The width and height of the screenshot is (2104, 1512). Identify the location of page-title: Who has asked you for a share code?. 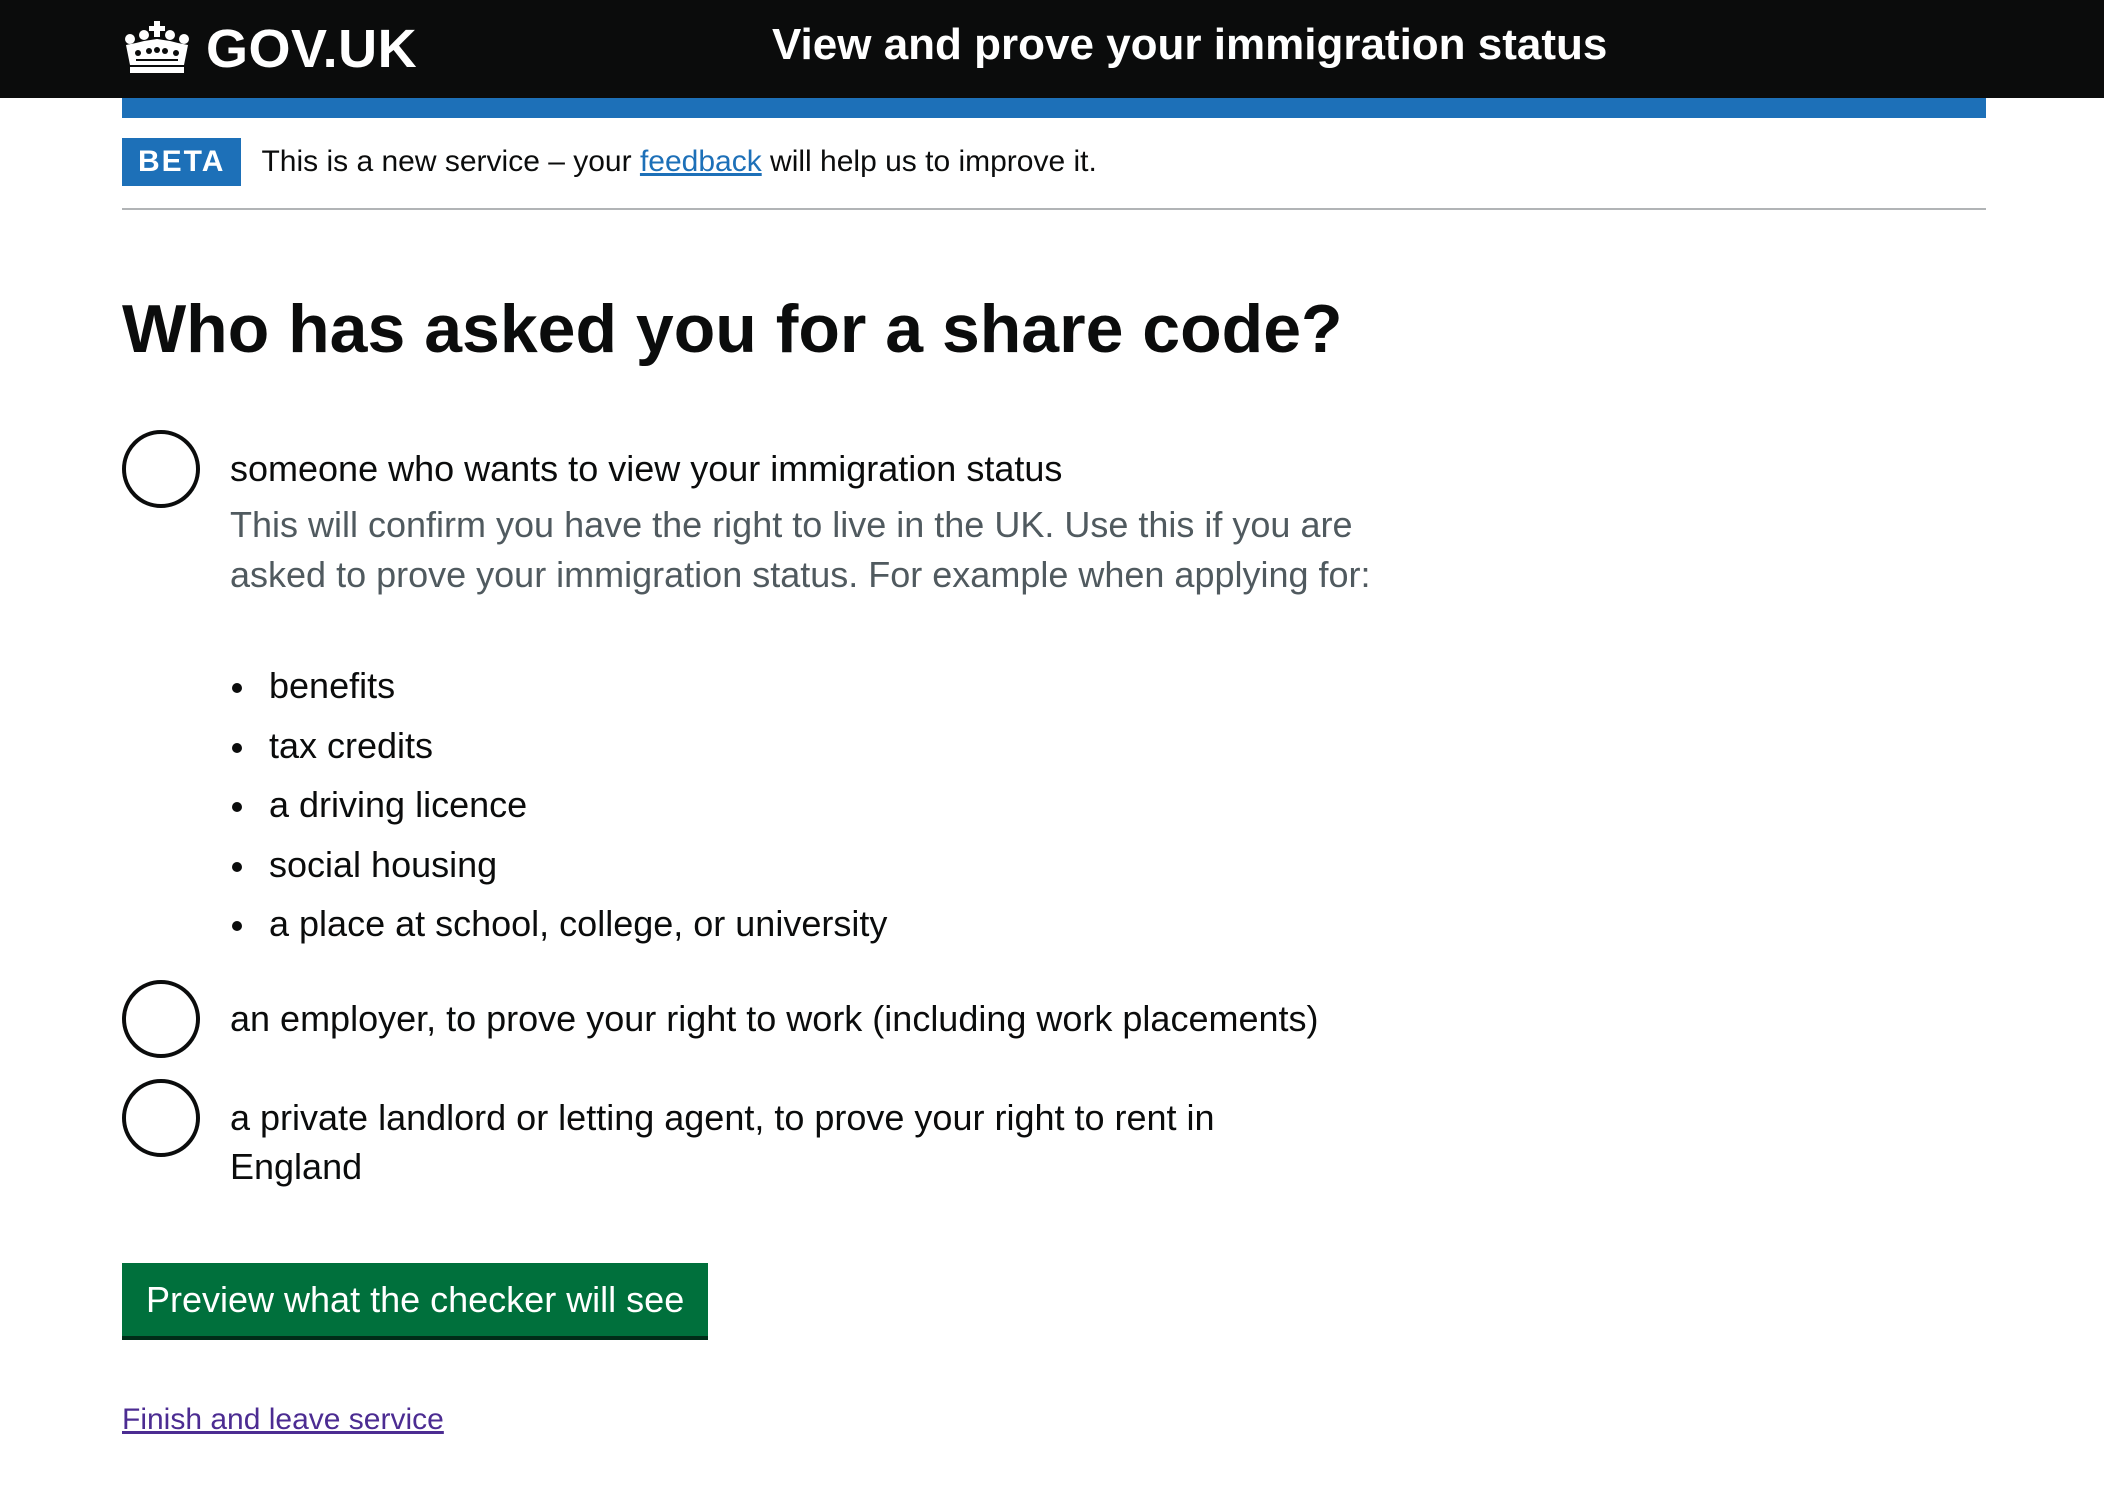
(732, 329).